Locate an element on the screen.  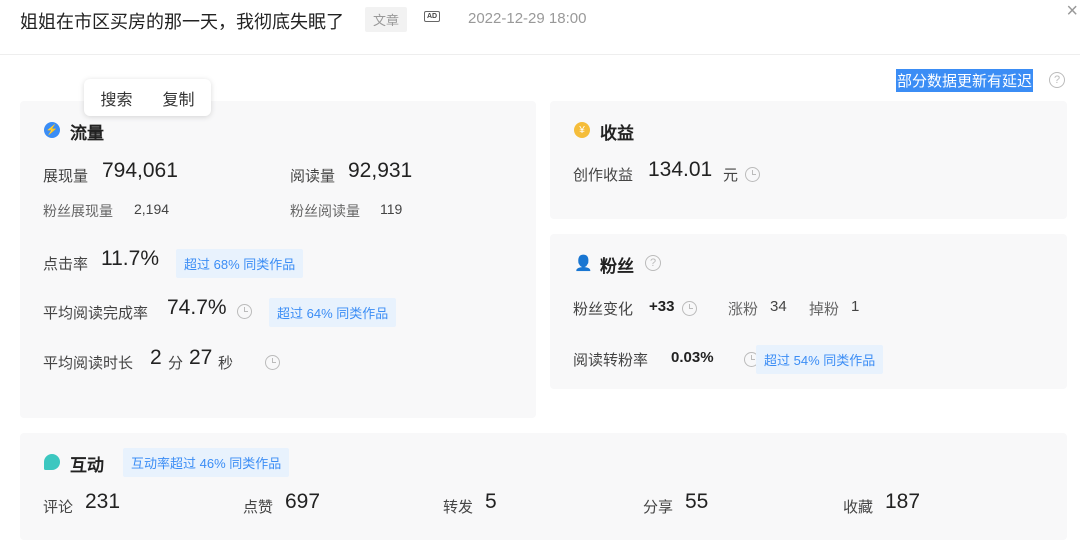
conversion-label: 阅读转粉率 is located at coordinates (611, 360).